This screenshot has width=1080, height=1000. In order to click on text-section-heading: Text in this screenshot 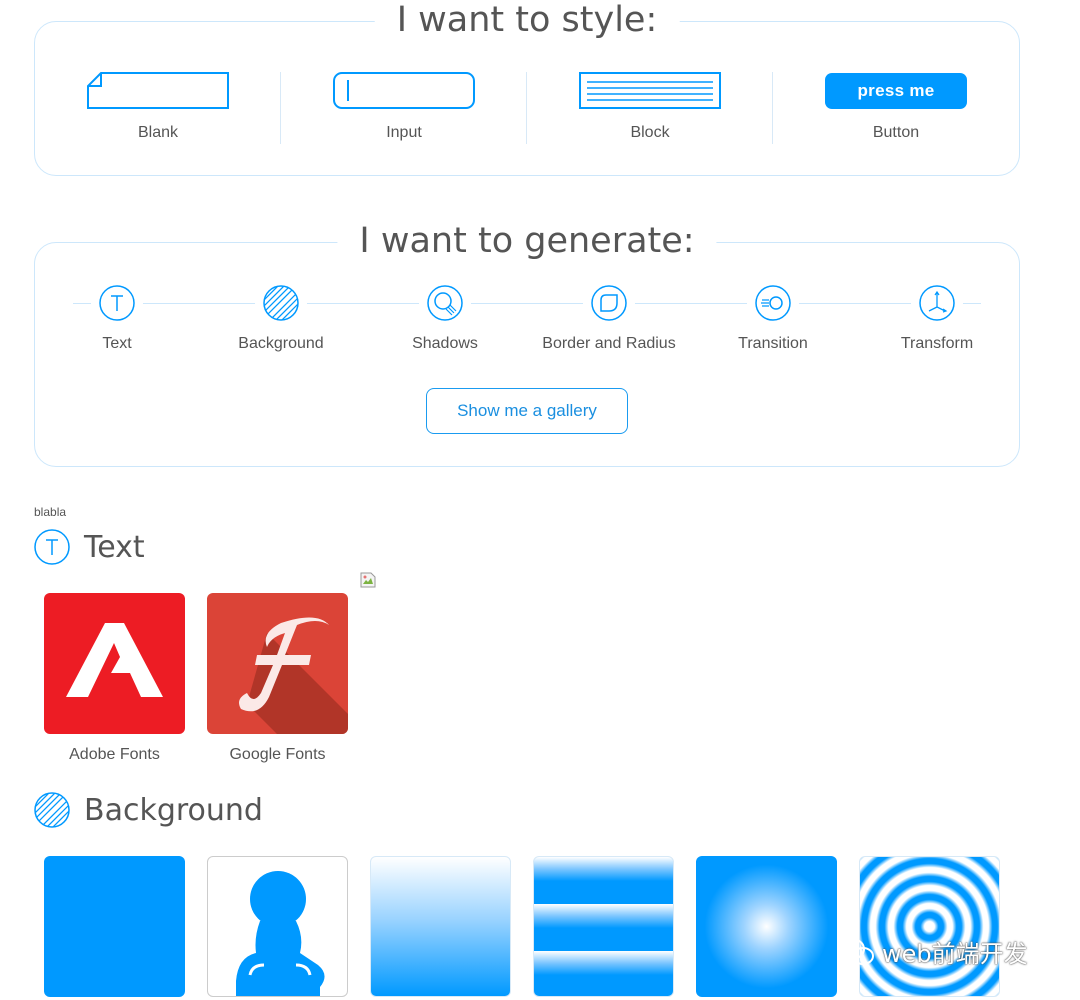, I will do `click(89, 547)`.